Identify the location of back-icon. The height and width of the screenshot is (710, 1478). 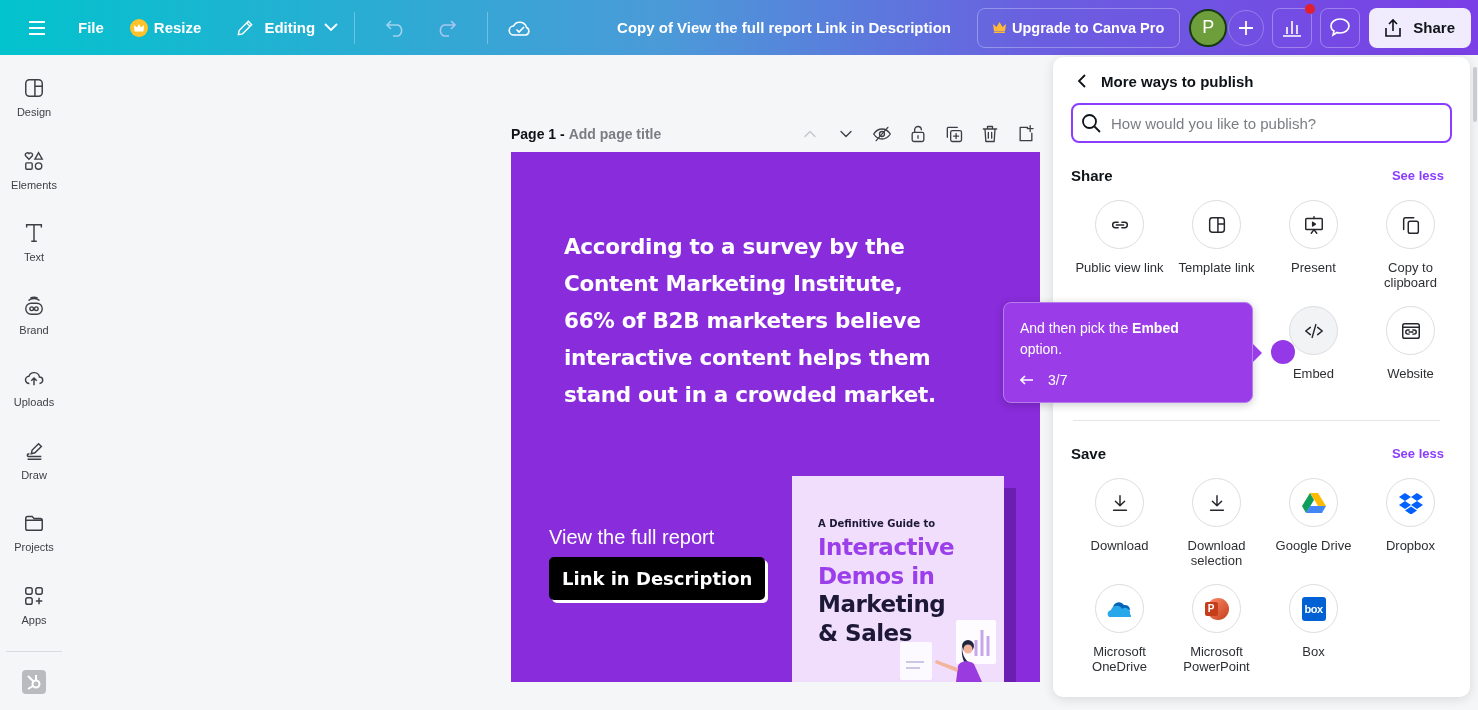
(1082, 81).